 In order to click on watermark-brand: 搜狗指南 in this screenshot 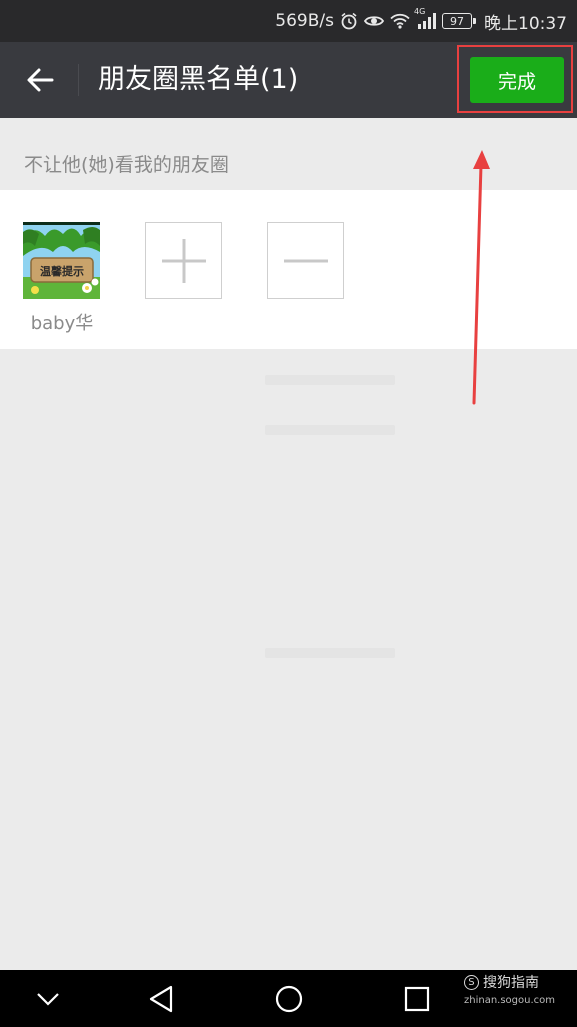, I will do `click(510, 983)`.